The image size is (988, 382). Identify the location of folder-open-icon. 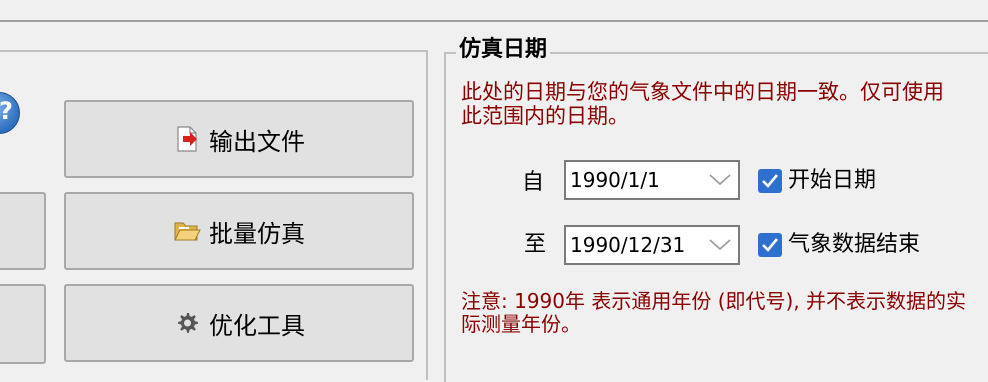
(187, 231).